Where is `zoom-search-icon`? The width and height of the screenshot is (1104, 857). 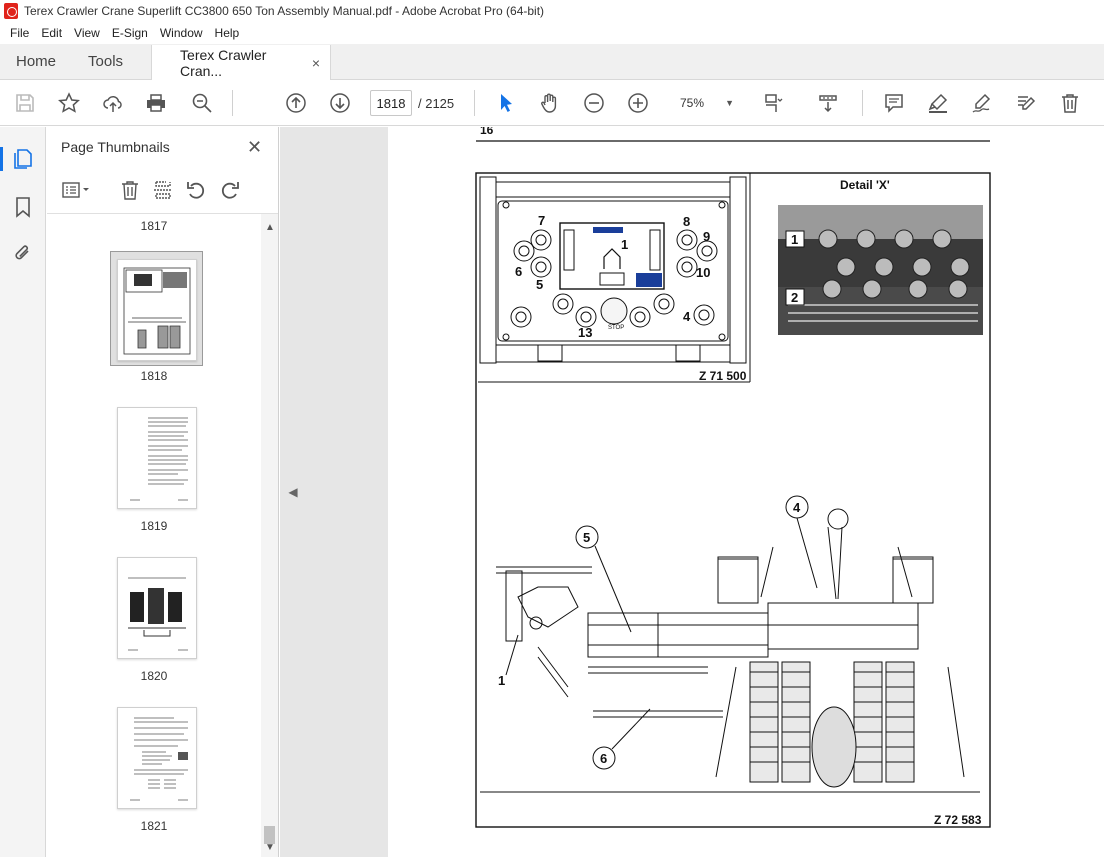
zoom-search-icon is located at coordinates (202, 103).